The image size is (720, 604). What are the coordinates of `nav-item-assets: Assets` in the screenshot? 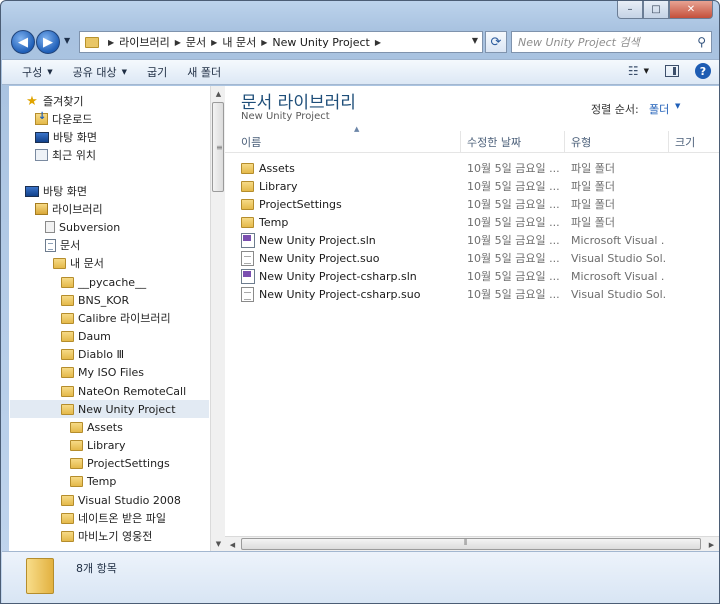 It's located at (96, 427).